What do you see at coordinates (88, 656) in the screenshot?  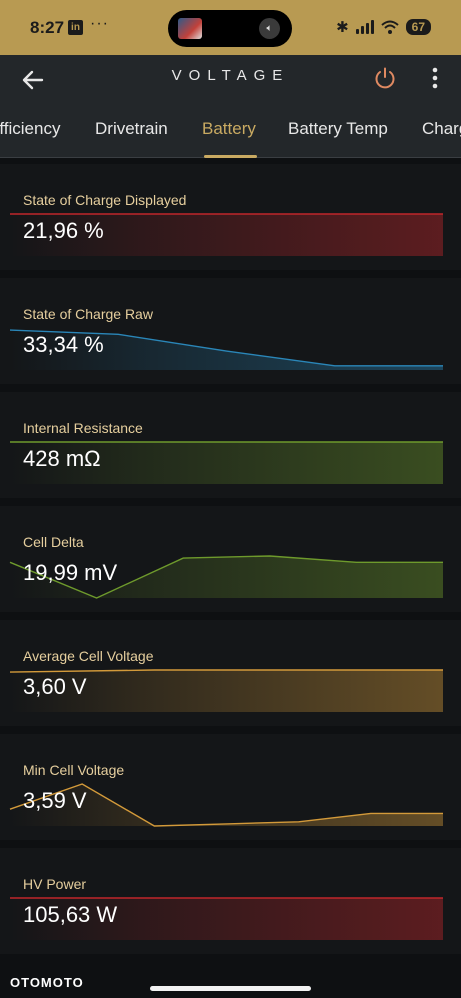 I see `metric-label: Average Cell Voltage` at bounding box center [88, 656].